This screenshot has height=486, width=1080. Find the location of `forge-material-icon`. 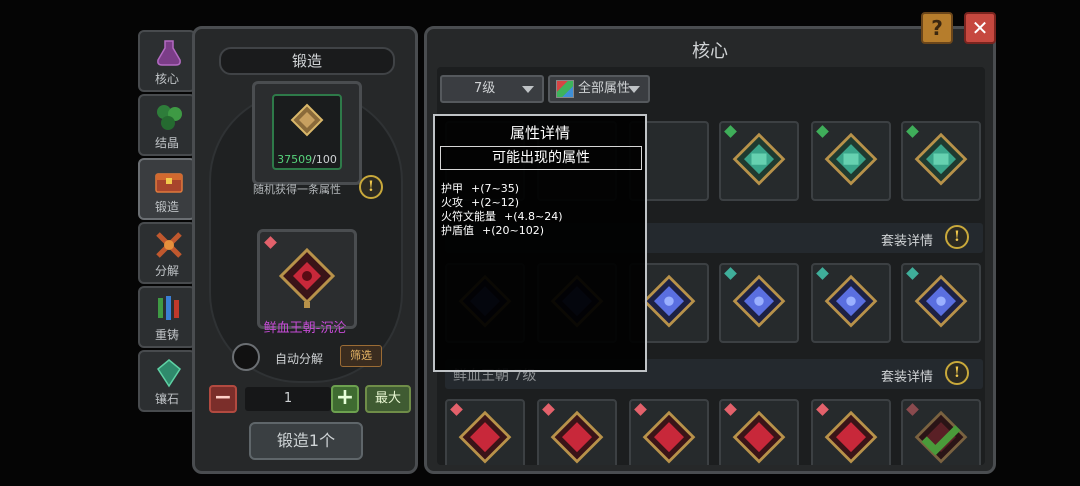

forge-material-icon is located at coordinates (307, 120).